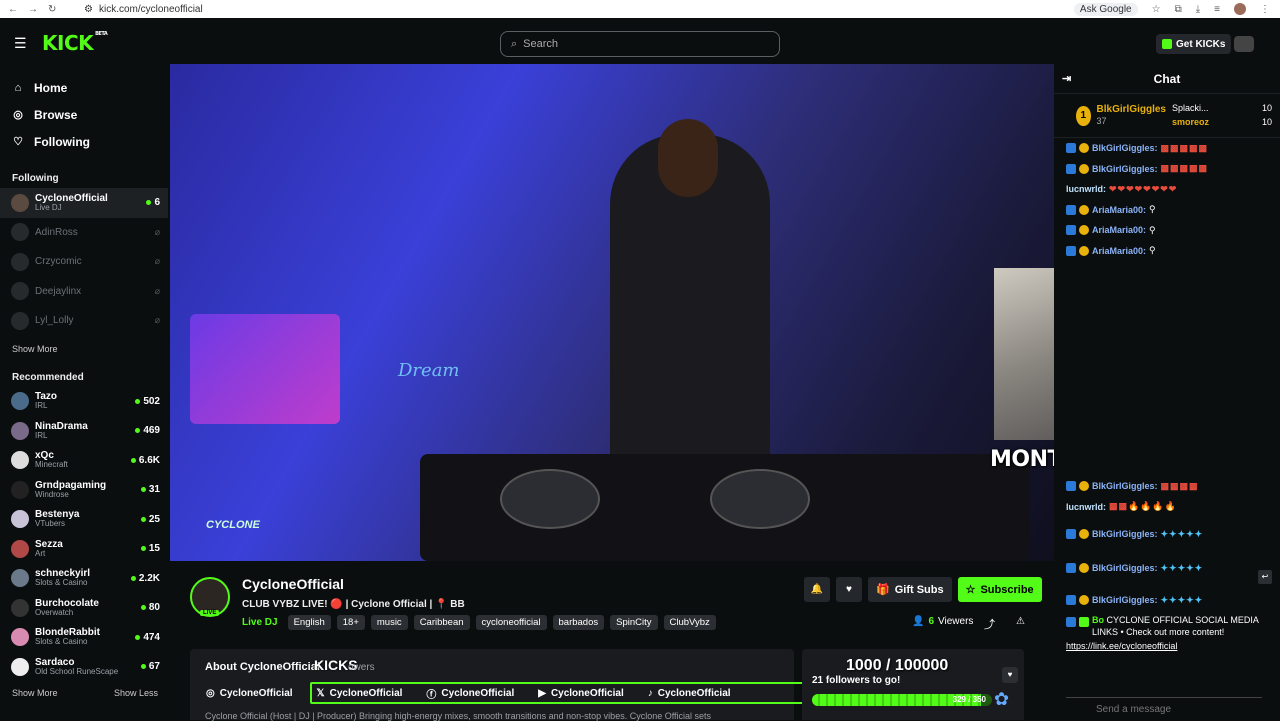 The height and width of the screenshot is (721, 1280). What do you see at coordinates (249, 693) in the screenshot?
I see `social-instagram: ◎ CycloneOfficial` at bounding box center [249, 693].